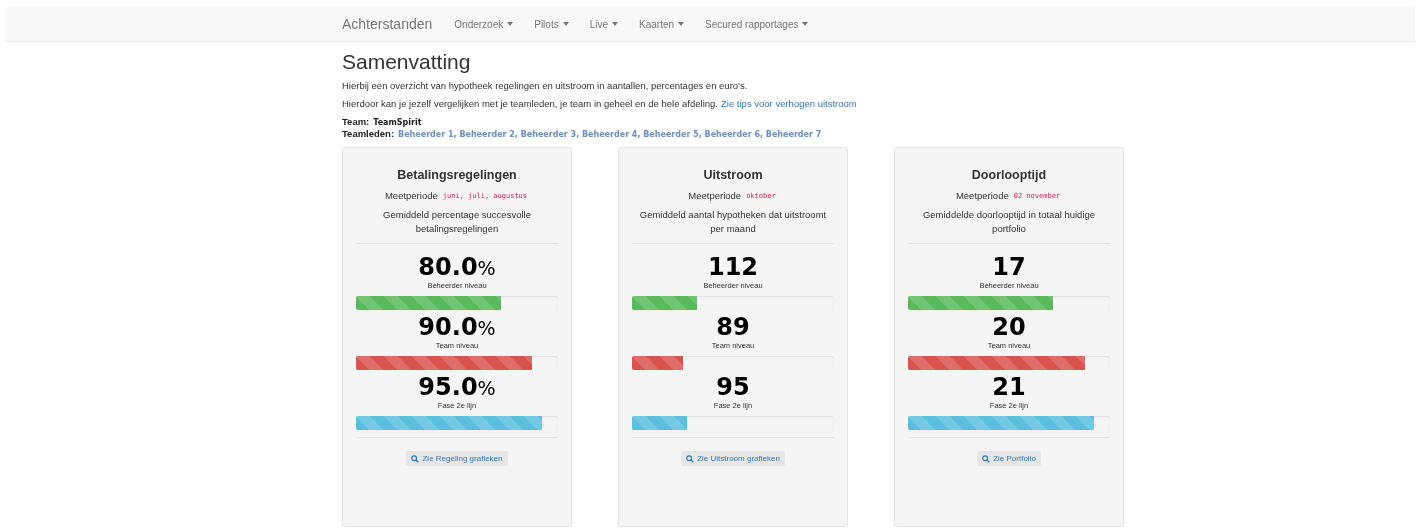 The height and width of the screenshot is (530, 1421). Describe the element at coordinates (448, 327) in the screenshot. I see `metric-value: 90.0` at that location.